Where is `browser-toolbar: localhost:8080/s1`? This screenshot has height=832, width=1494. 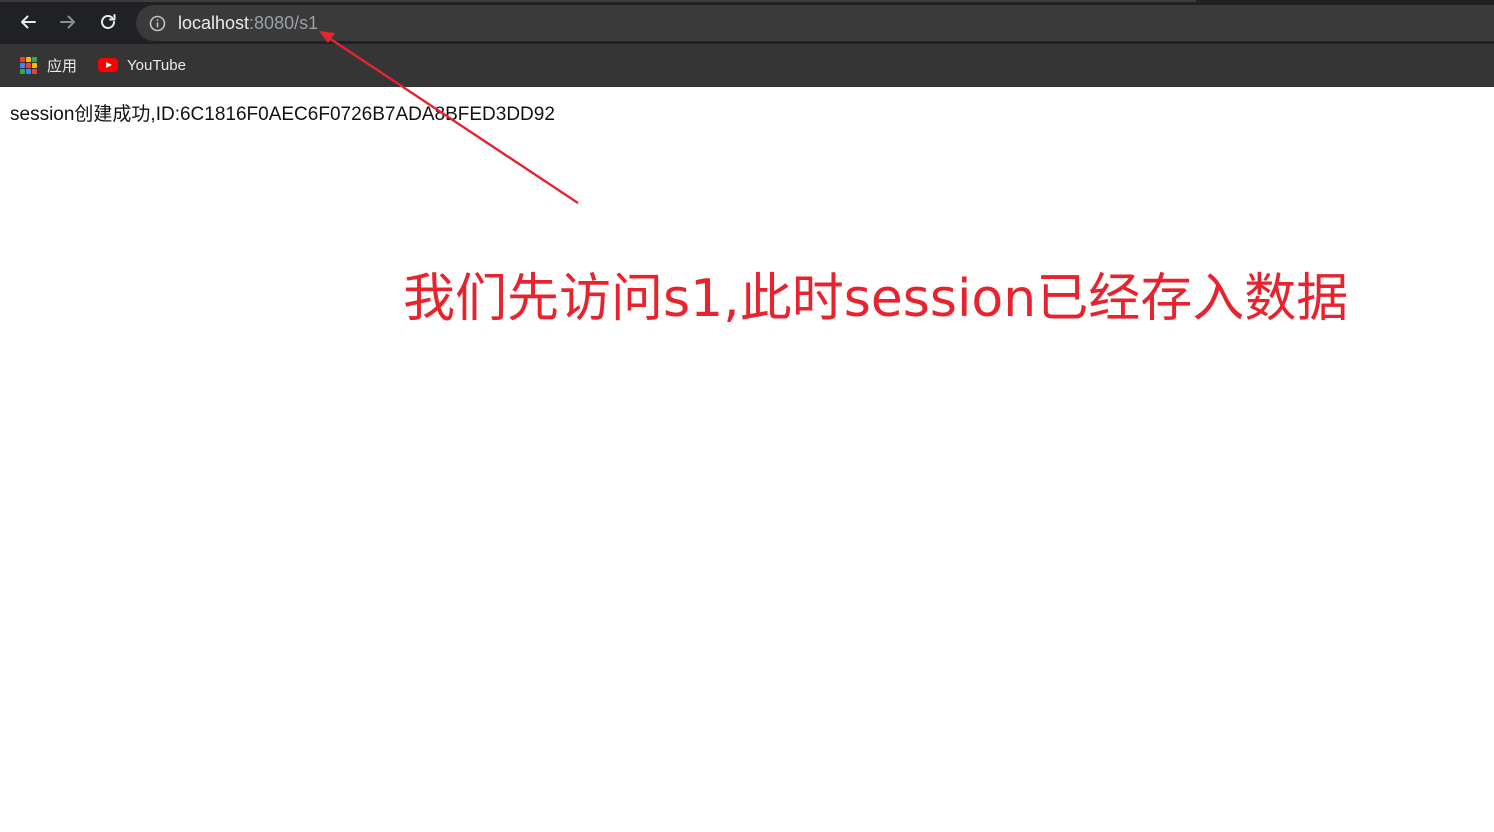
browser-toolbar: localhost:8080/s1 is located at coordinates (747, 22).